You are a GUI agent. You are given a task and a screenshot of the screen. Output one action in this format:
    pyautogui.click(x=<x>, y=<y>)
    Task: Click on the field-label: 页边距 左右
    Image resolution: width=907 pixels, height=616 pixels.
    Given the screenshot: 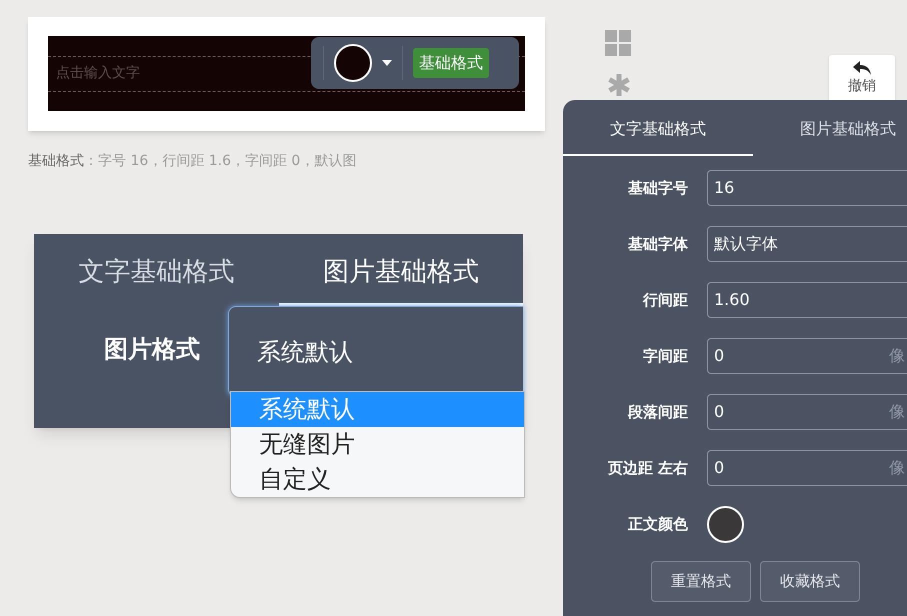 What is the action you would take?
    pyautogui.click(x=647, y=468)
    